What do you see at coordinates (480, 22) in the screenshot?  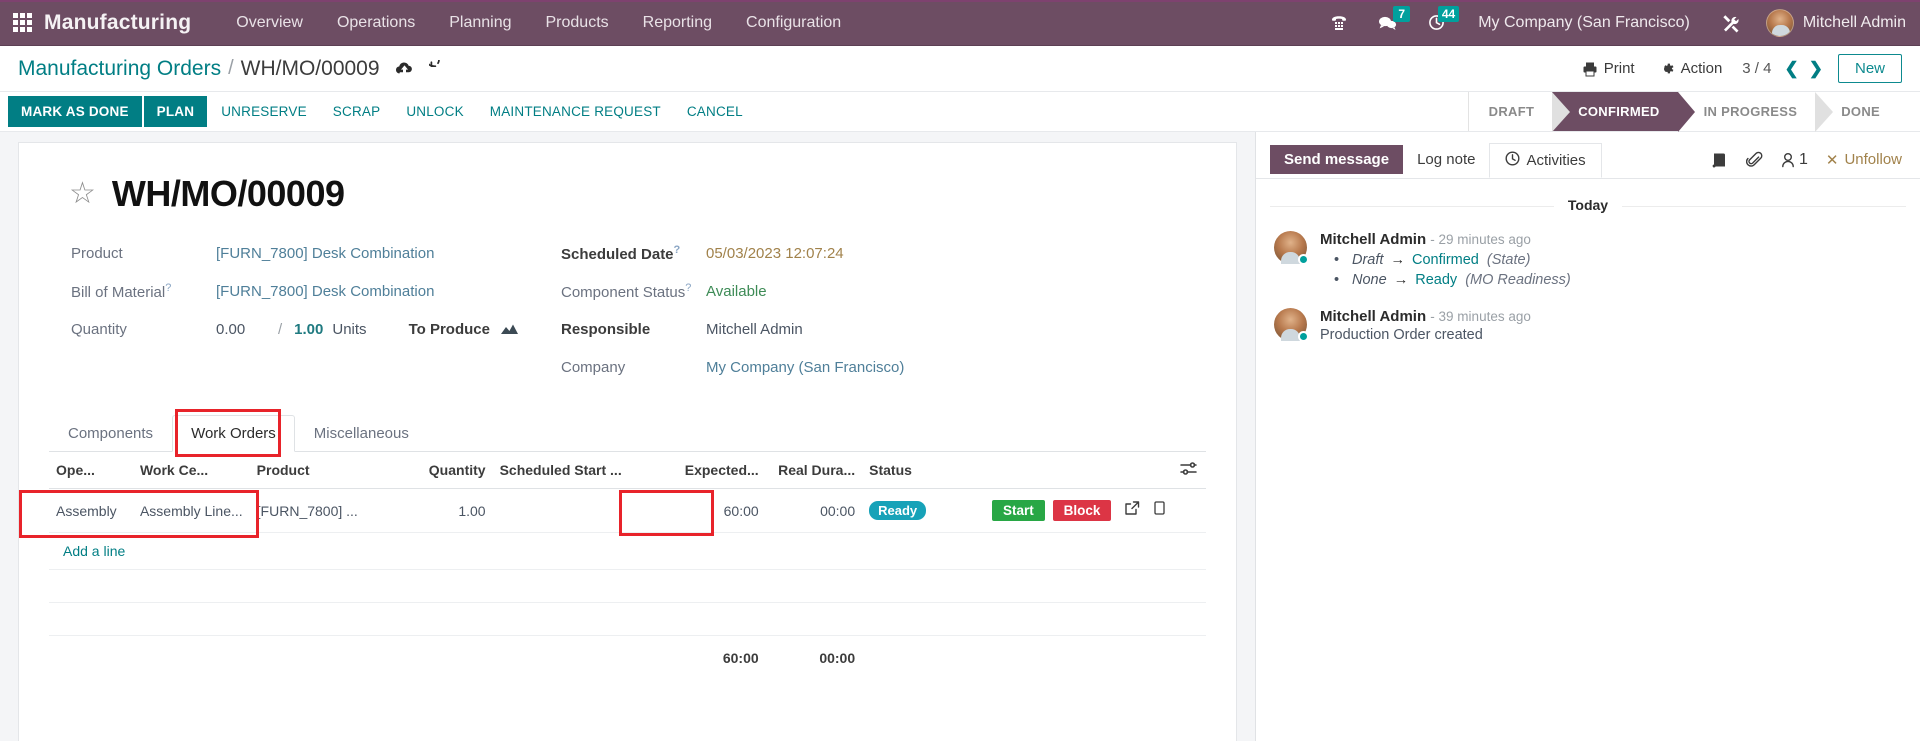 I see `menu-planning: Planning` at bounding box center [480, 22].